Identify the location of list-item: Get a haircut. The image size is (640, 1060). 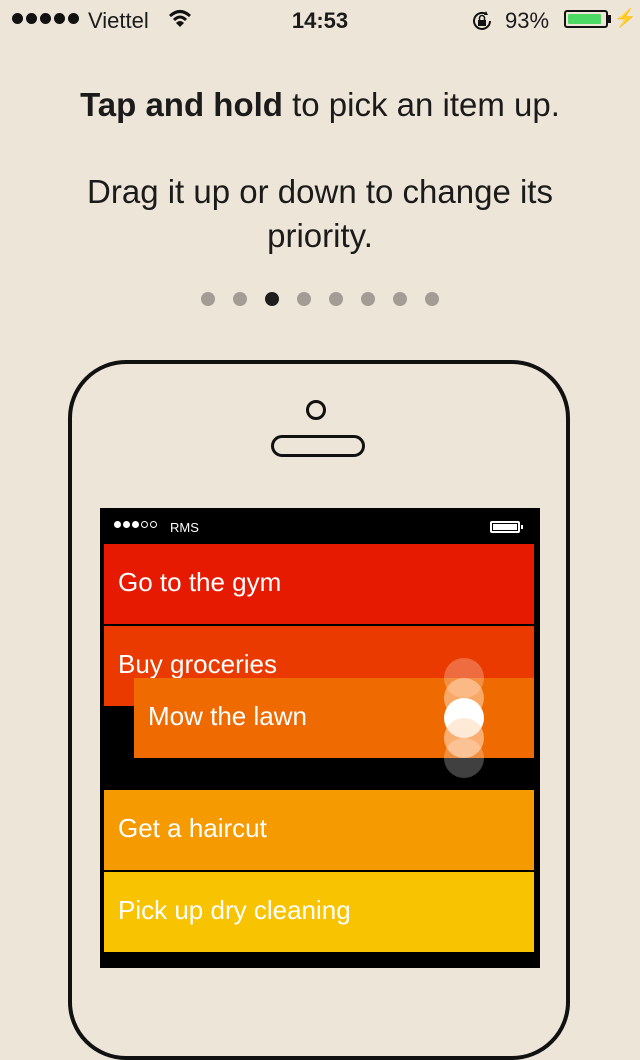
(319, 830).